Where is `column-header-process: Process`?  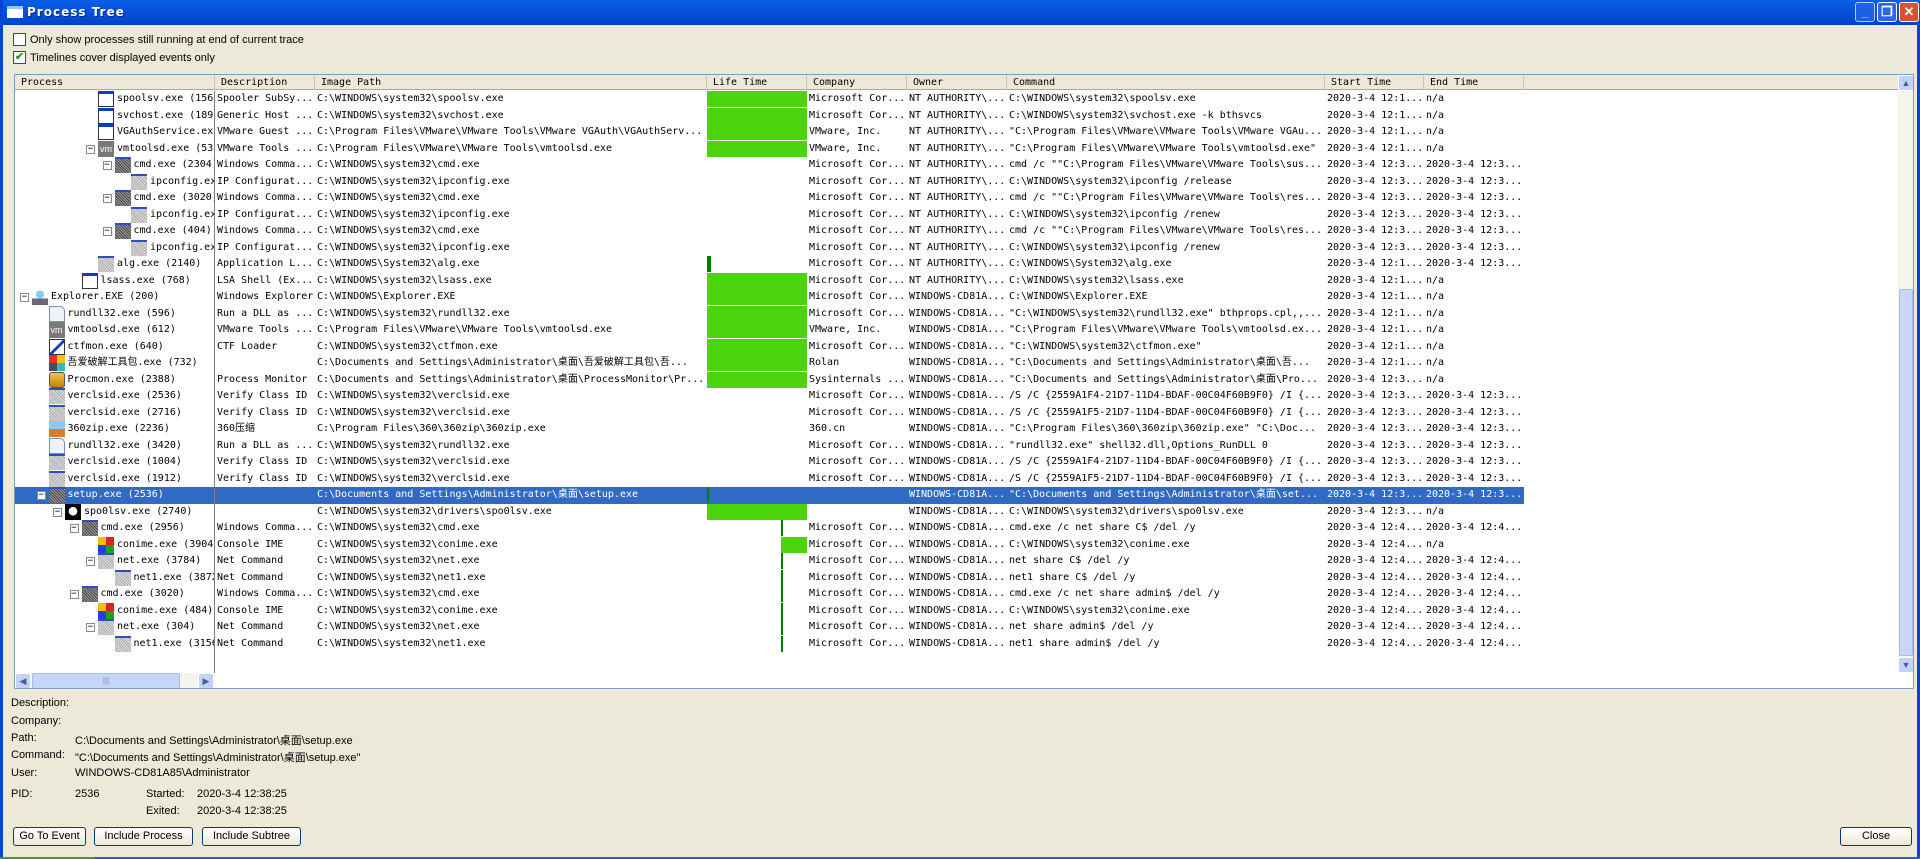
column-header-process: Process is located at coordinates (115, 82).